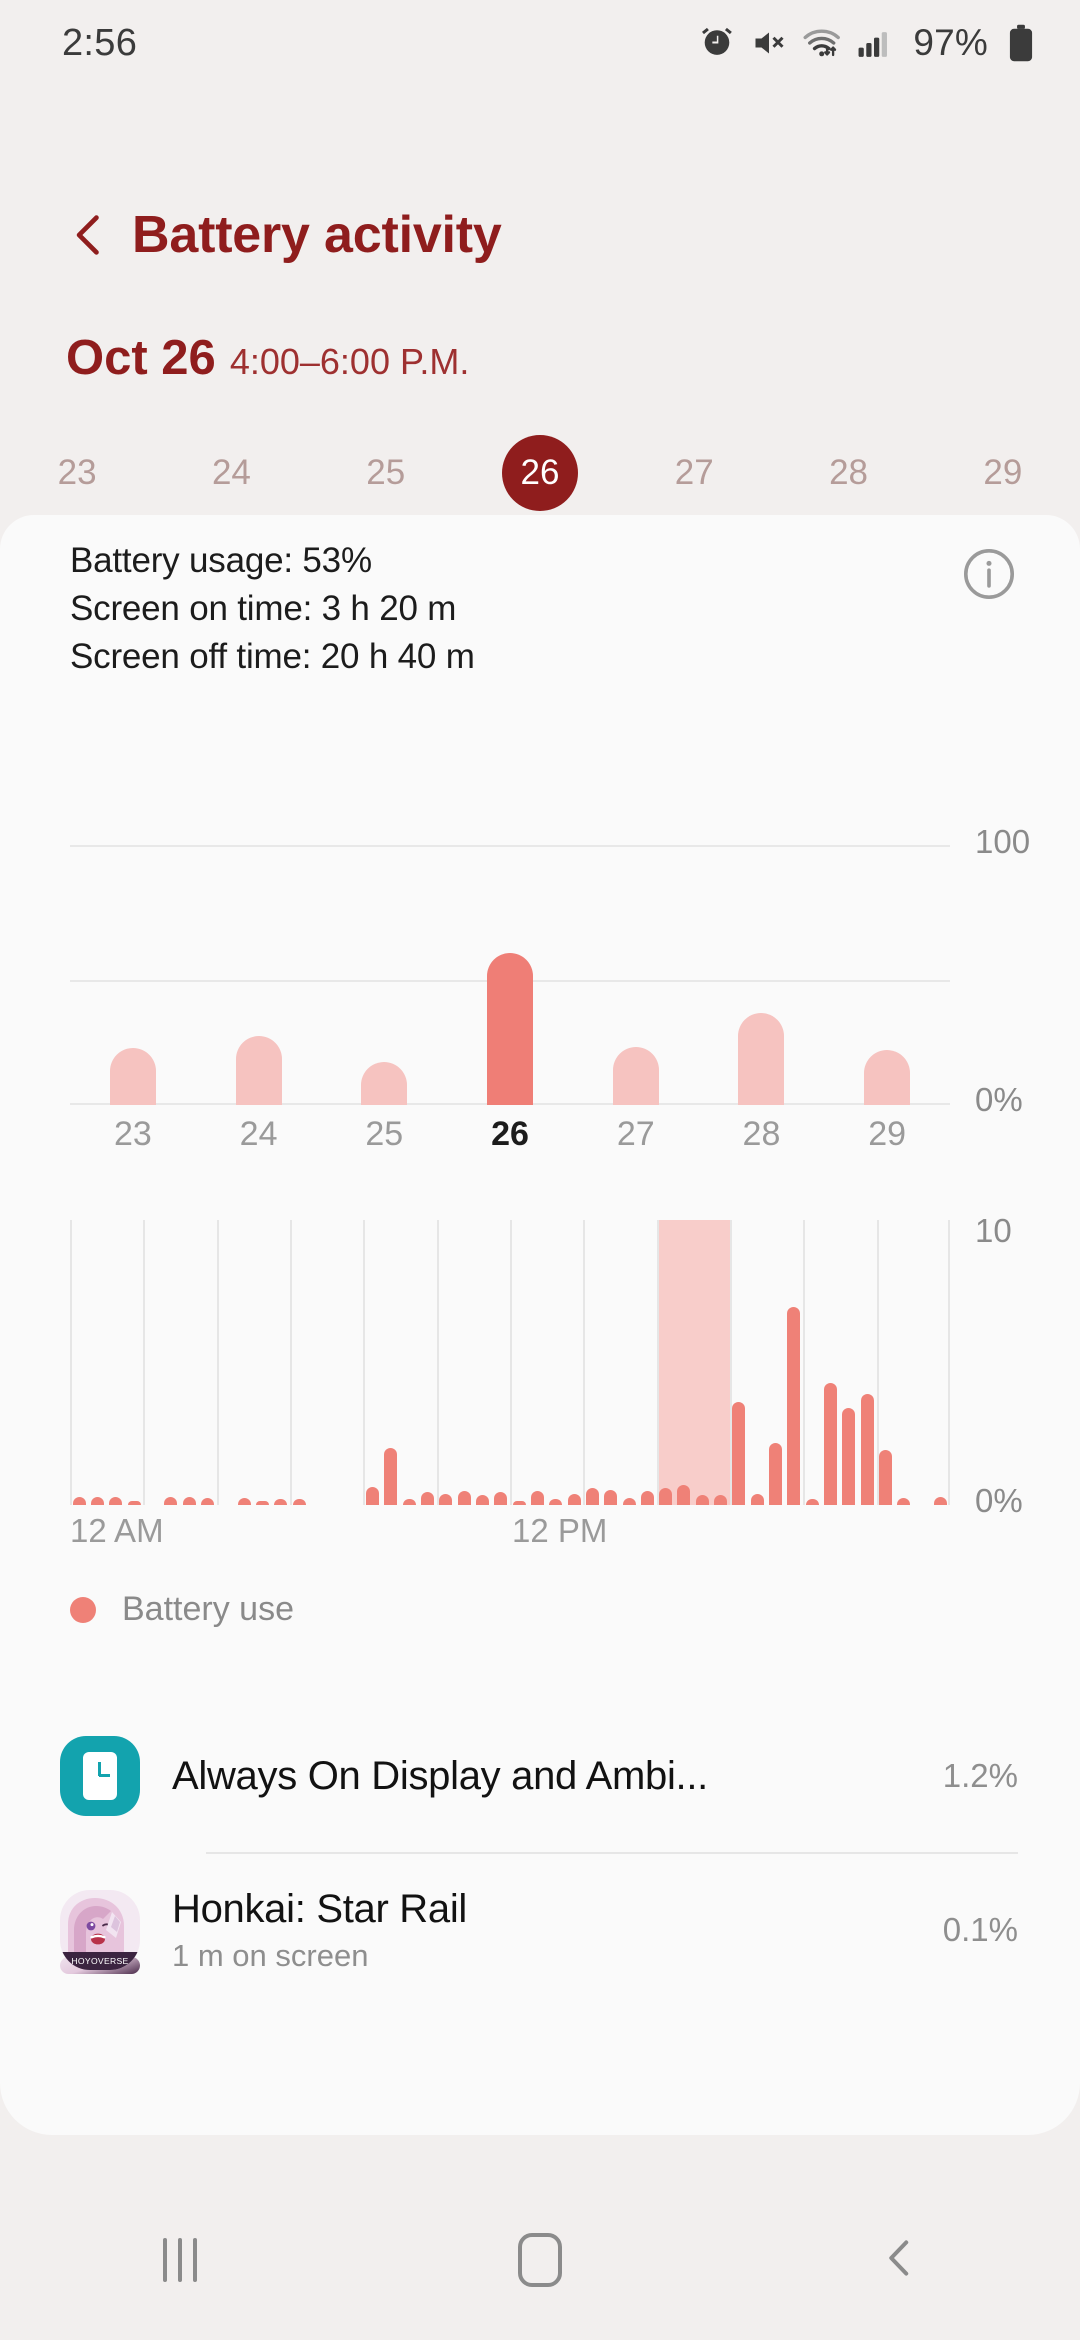 Image resolution: width=1080 pixels, height=2340 pixels. I want to click on daily-xtick-29: 29, so click(887, 1134).